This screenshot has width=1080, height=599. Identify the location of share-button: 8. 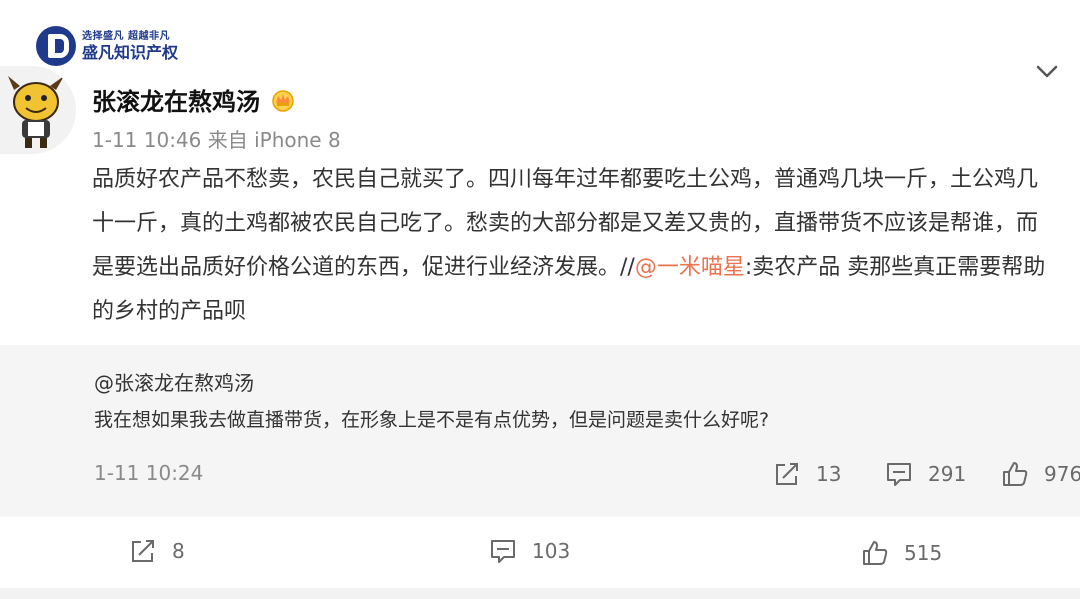
(156, 551).